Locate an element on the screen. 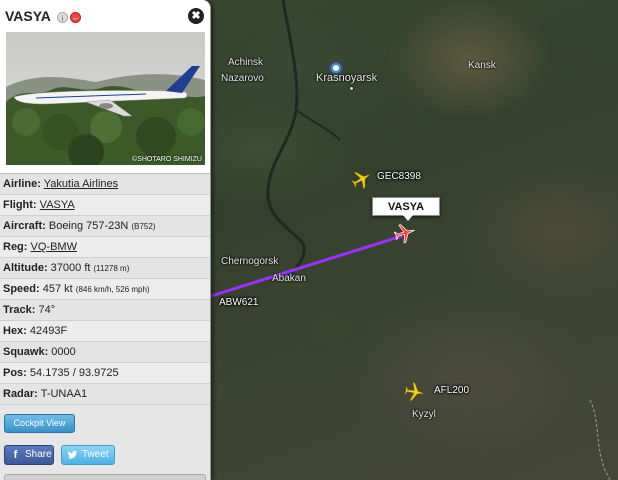  row-airline: Airline: Yakutia Airlines is located at coordinates (105, 184).